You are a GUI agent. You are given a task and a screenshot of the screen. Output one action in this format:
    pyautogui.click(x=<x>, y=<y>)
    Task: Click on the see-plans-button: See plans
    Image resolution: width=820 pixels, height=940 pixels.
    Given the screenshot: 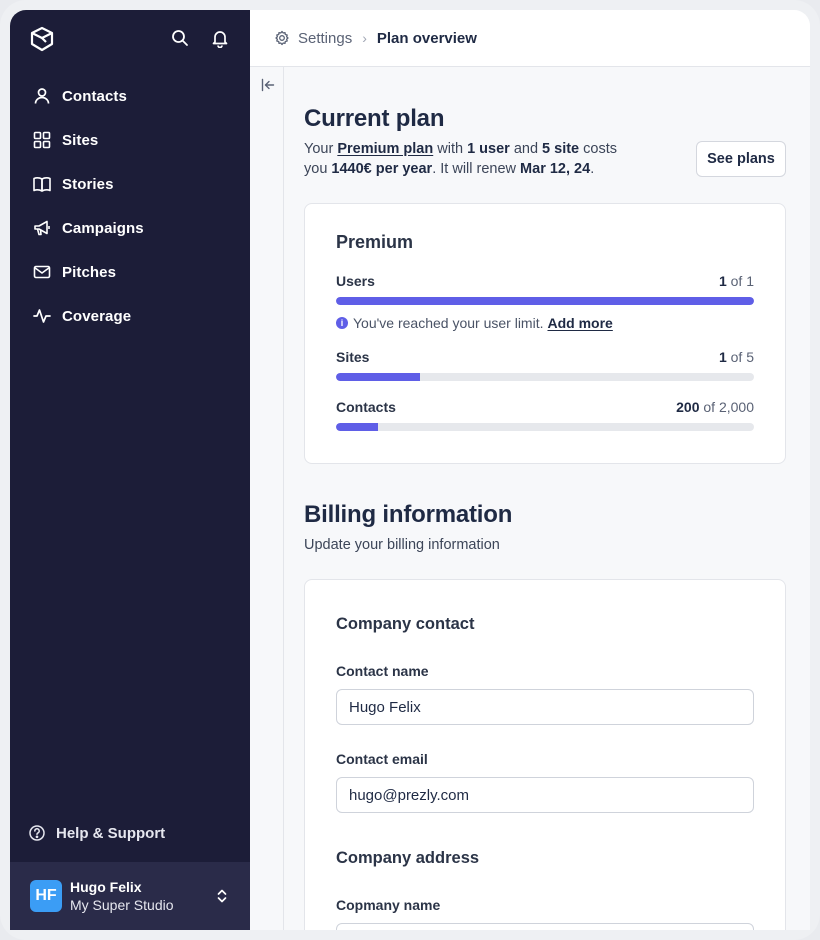 What is the action you would take?
    pyautogui.click(x=741, y=159)
    